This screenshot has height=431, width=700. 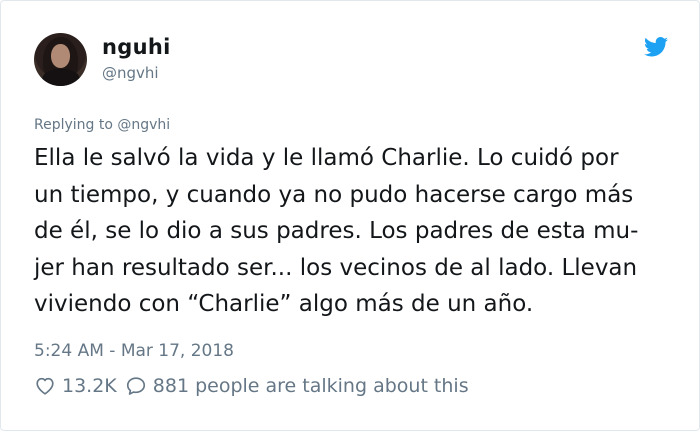 I want to click on user-handle: @ngvhi, so click(x=130, y=73).